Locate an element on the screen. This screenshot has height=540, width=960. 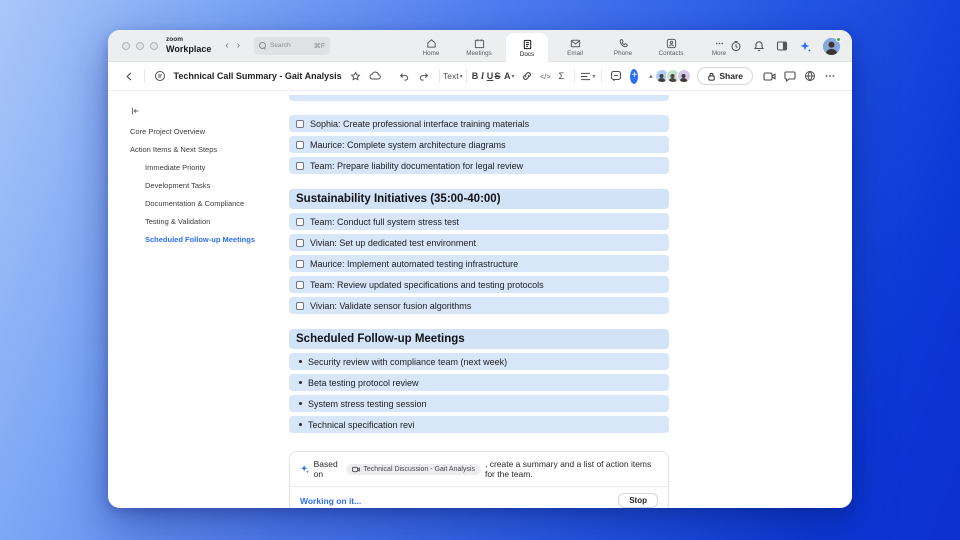
history-icon is located at coordinates (736, 46).